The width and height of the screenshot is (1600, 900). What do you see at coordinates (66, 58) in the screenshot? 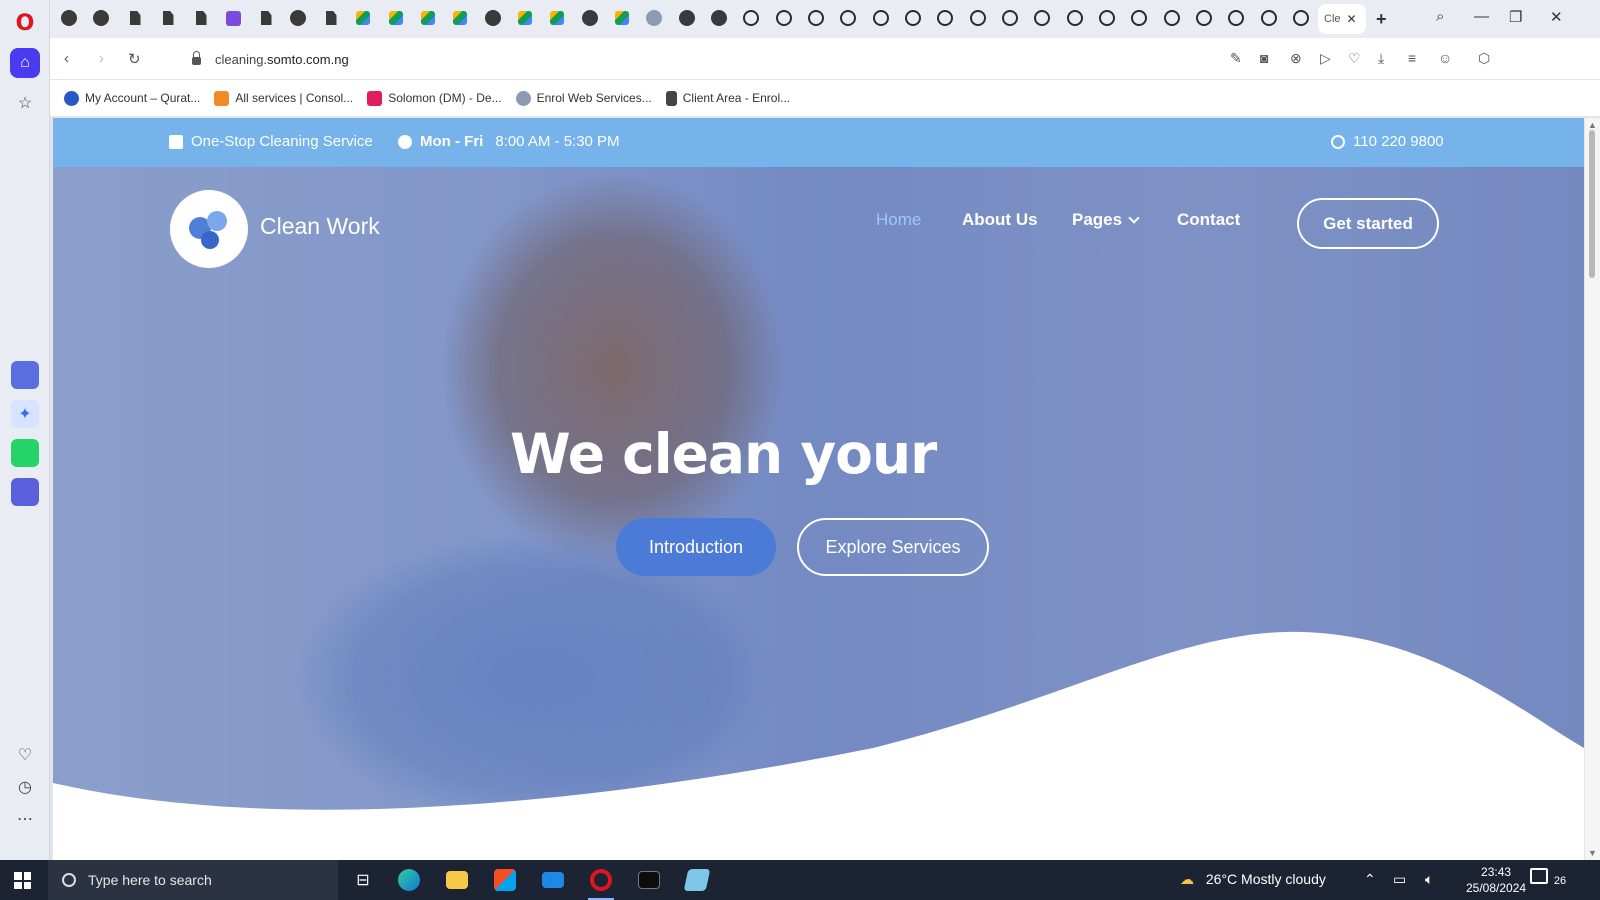
I see `back-icon: ‹` at bounding box center [66, 58].